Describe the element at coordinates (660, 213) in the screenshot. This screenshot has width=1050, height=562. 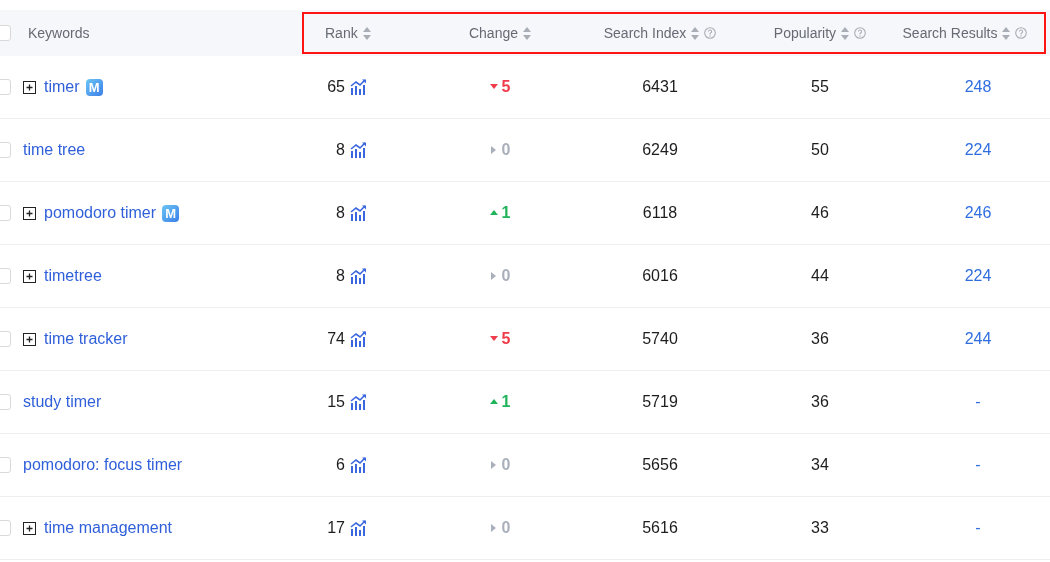
I see `search-index-value: 6118` at that location.